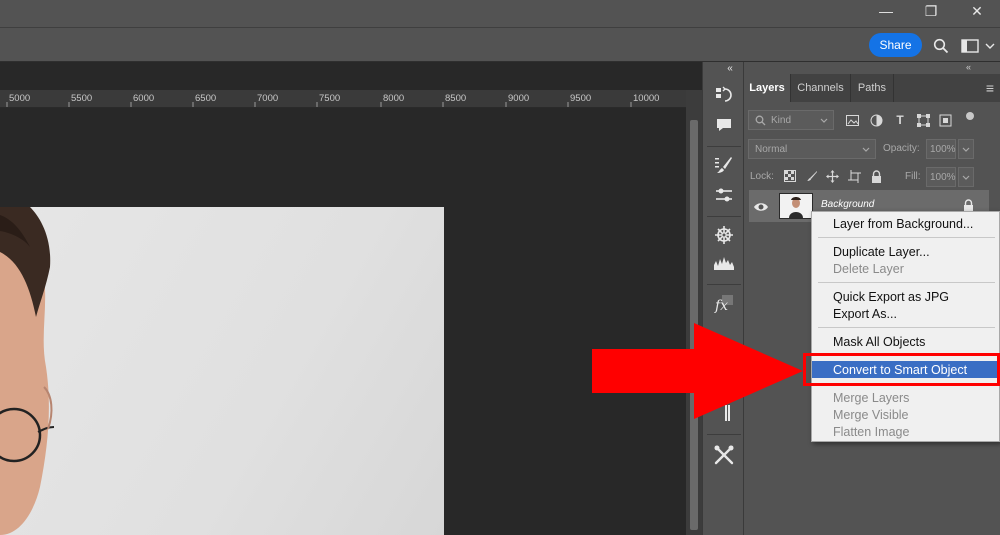 The image size is (1000, 535). I want to click on tab-layers: Layers, so click(767, 88).